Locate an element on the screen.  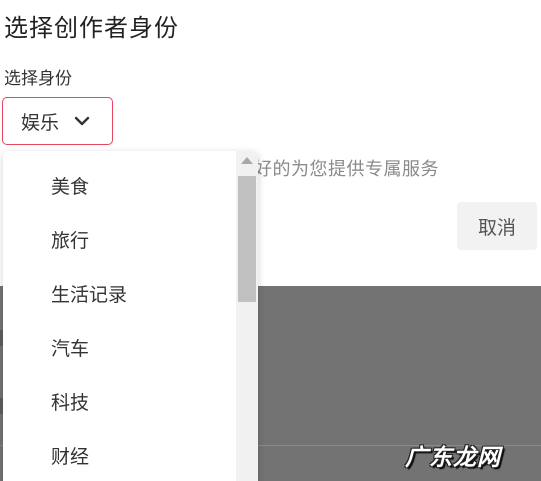
chevron-down-icon is located at coordinates (82, 121).